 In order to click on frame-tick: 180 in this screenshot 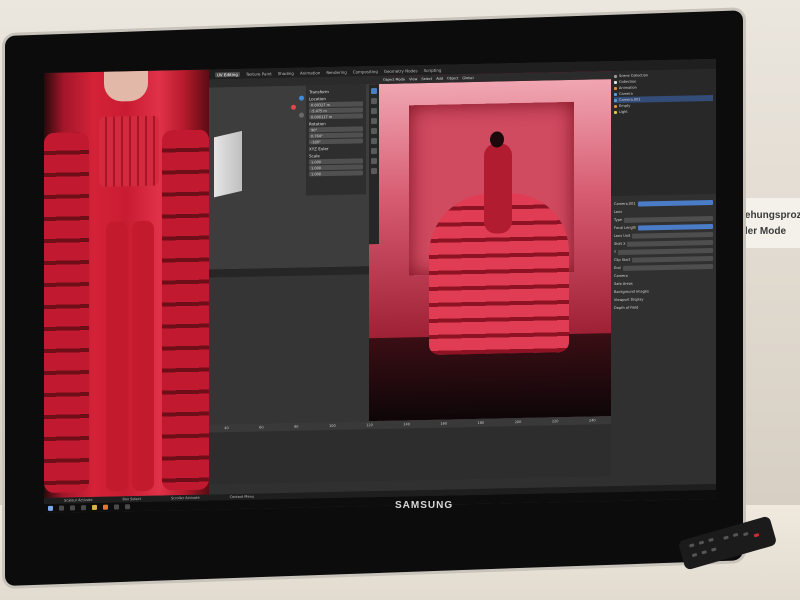, I will do `click(481, 422)`.